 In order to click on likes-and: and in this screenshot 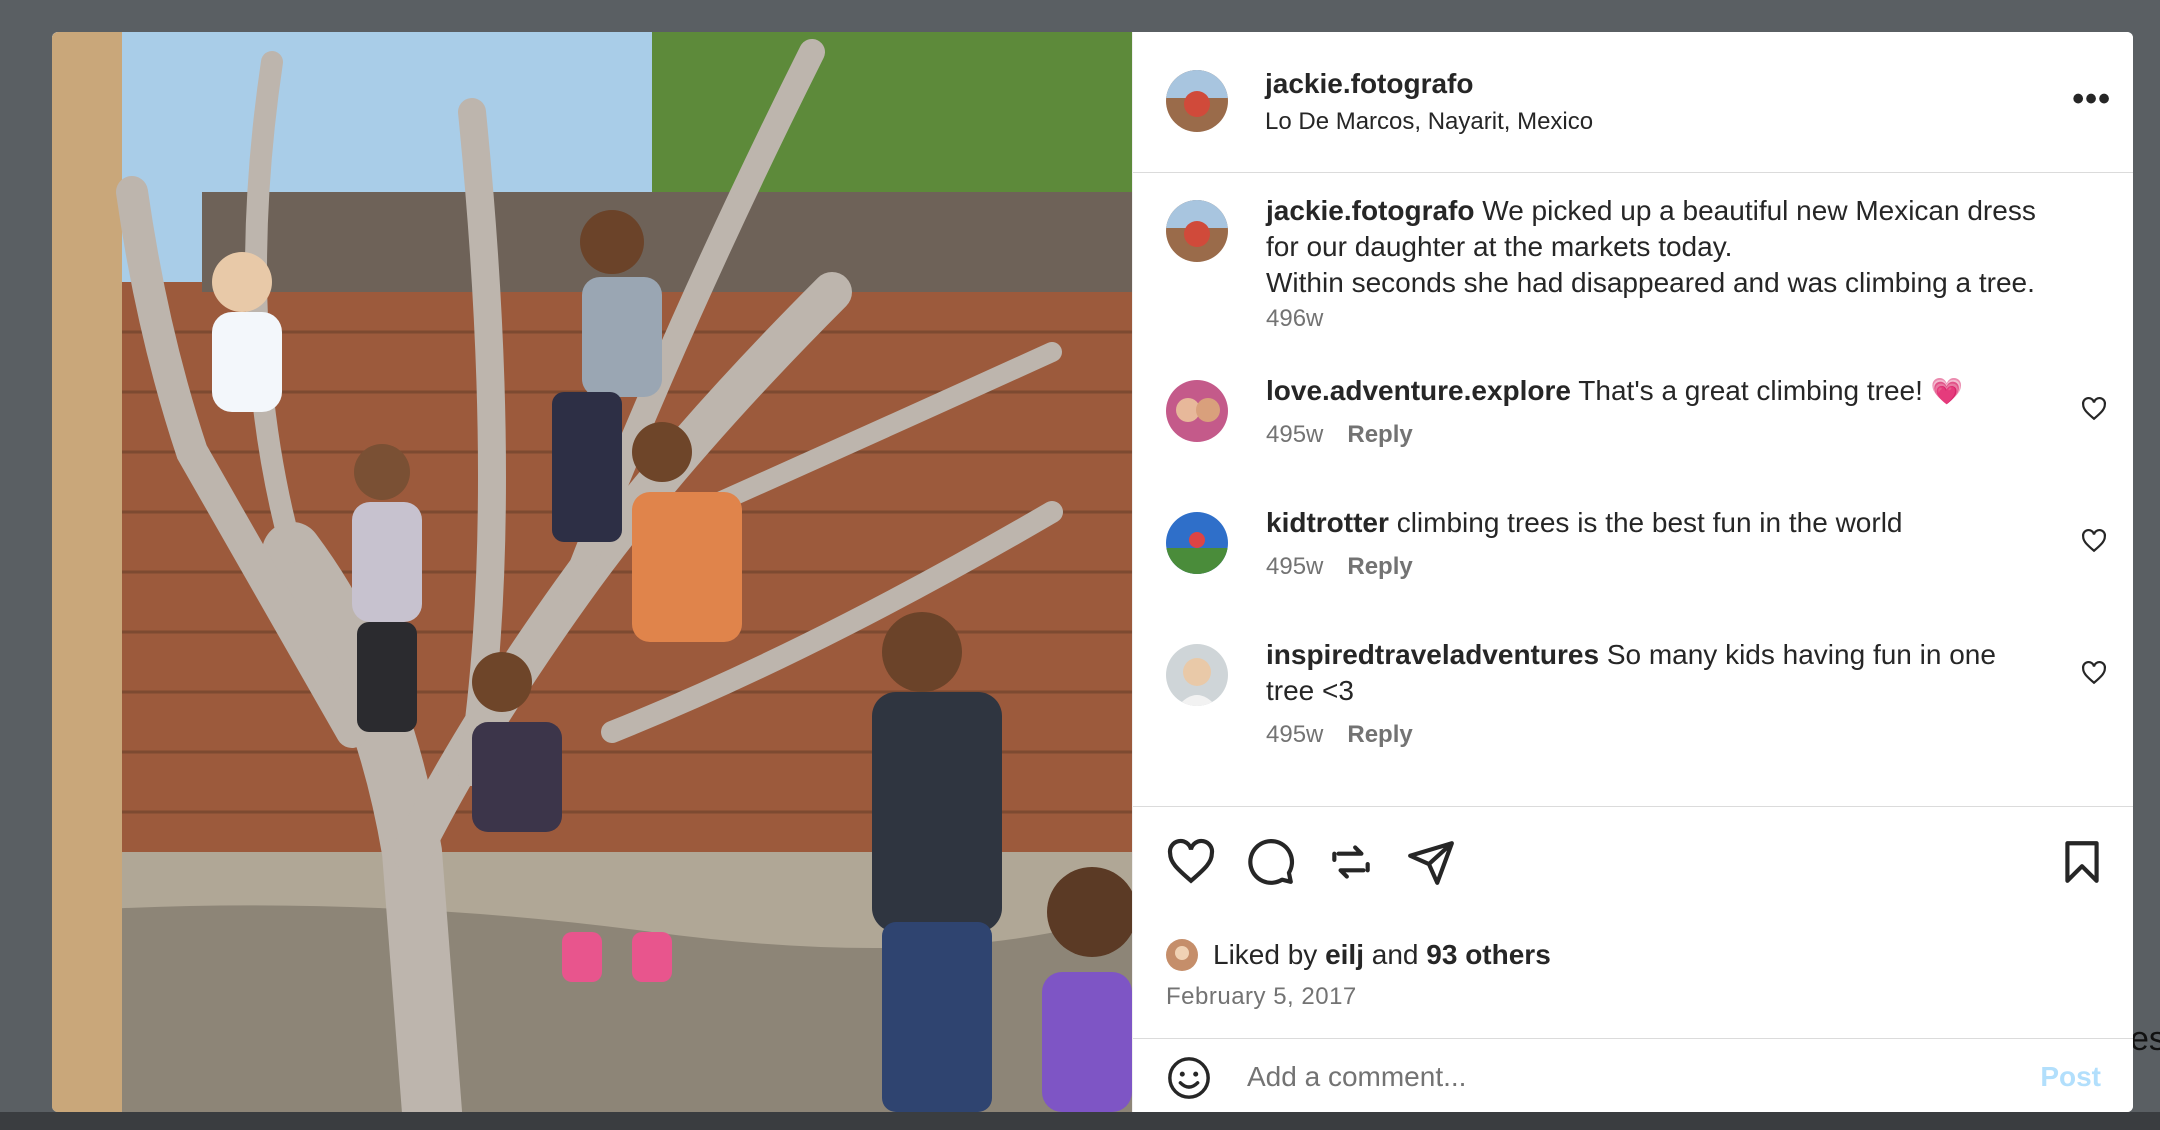, I will do `click(1395, 954)`.